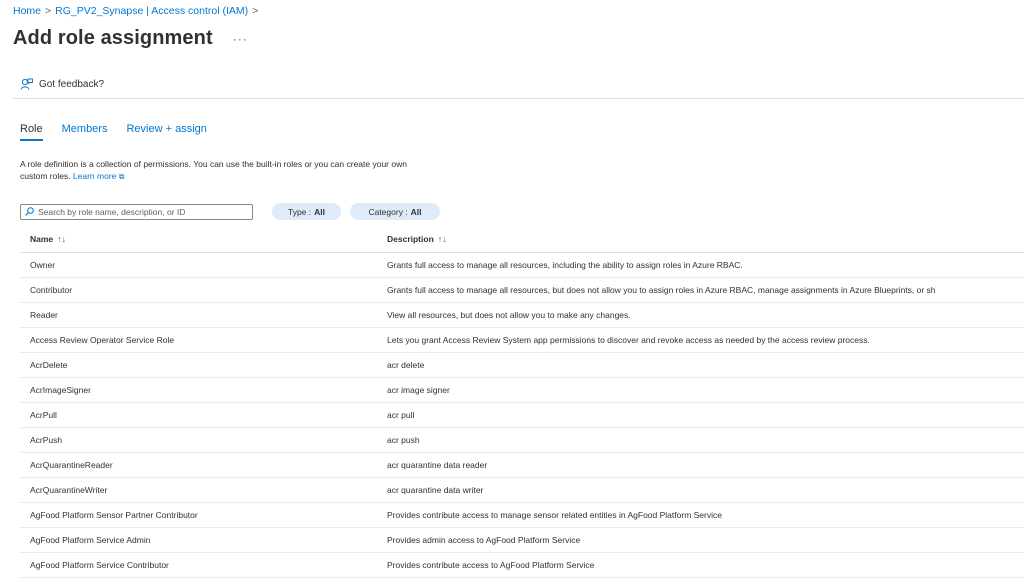  Describe the element at coordinates (700, 440) in the screenshot. I see `role-description-cell: acr push` at that location.